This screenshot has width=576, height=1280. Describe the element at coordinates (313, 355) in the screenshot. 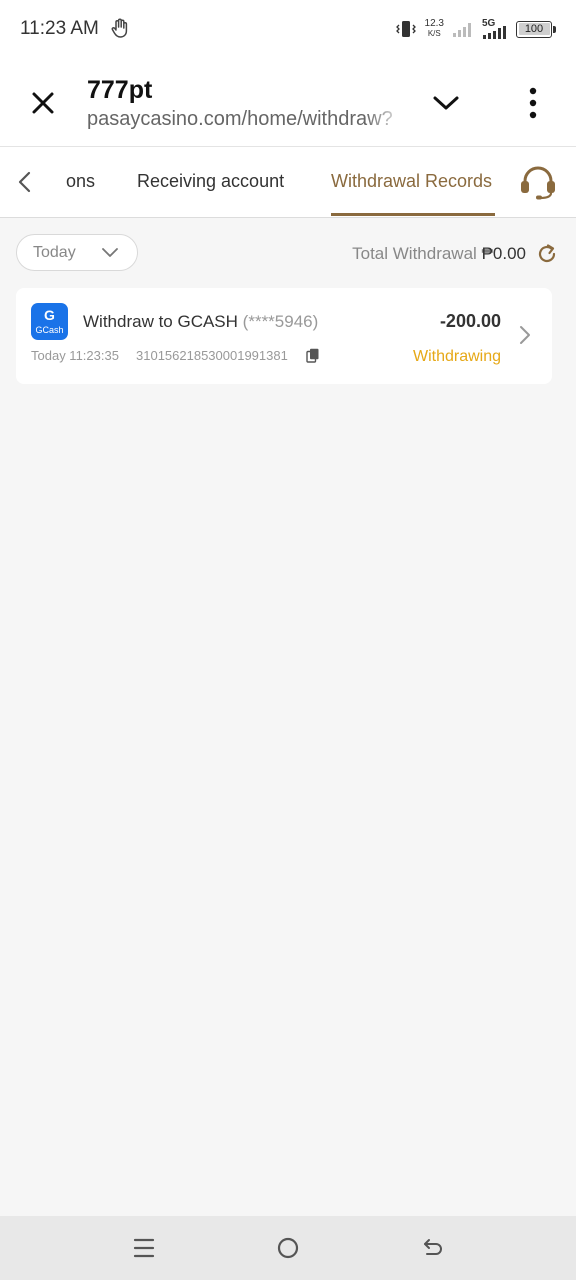

I see `copy-icon` at that location.